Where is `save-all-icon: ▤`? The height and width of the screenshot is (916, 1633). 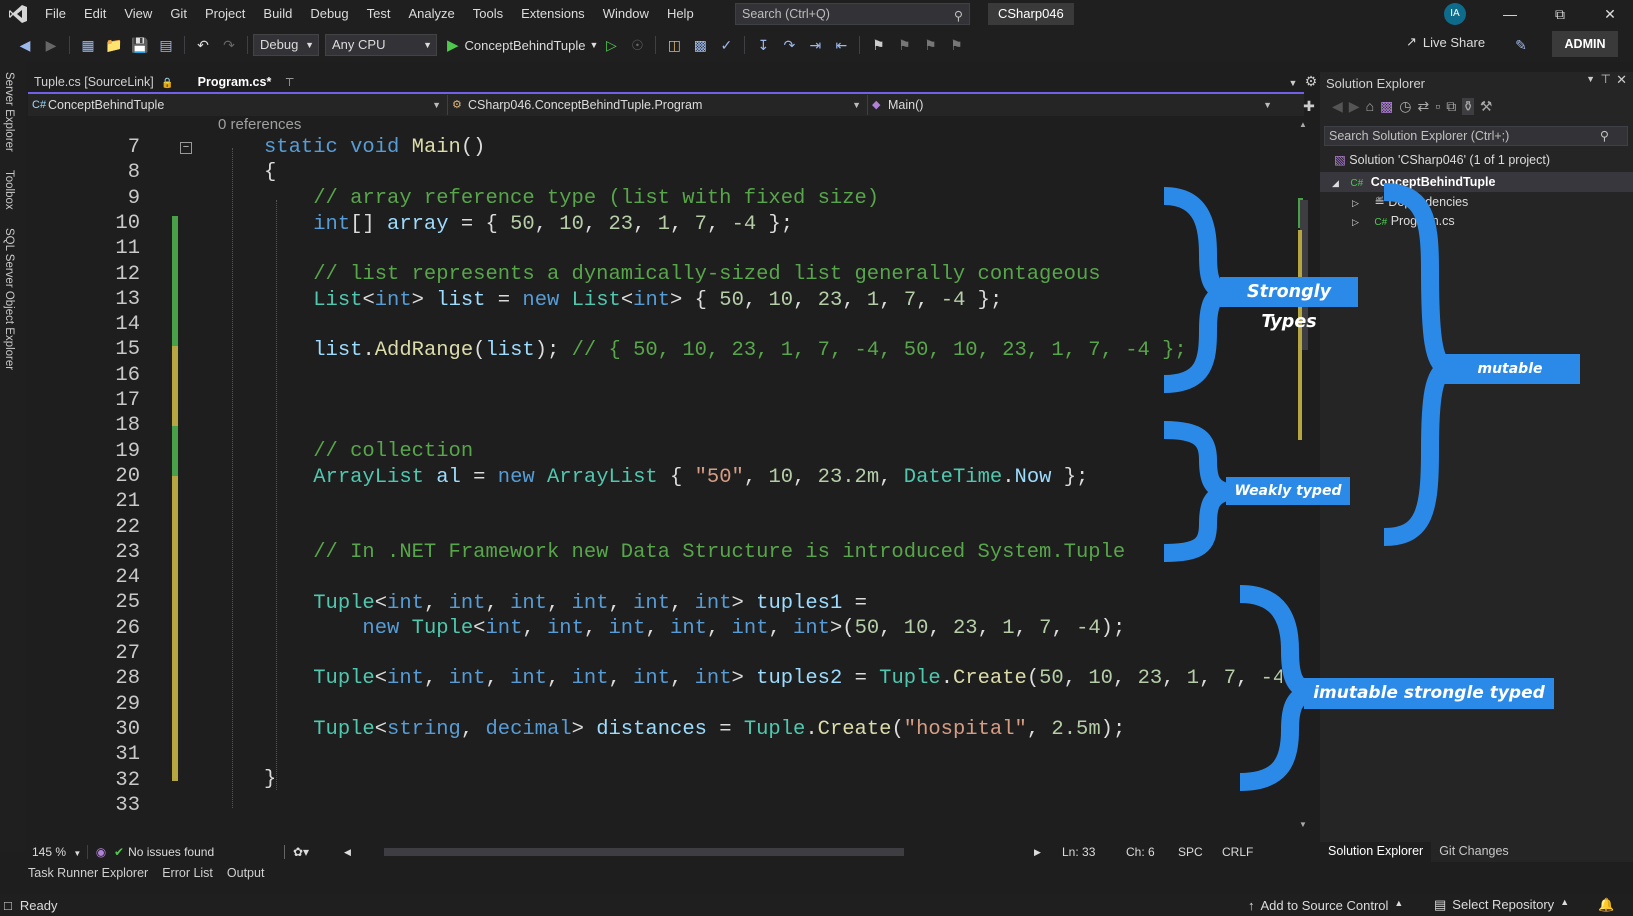 save-all-icon: ▤ is located at coordinates (166, 45).